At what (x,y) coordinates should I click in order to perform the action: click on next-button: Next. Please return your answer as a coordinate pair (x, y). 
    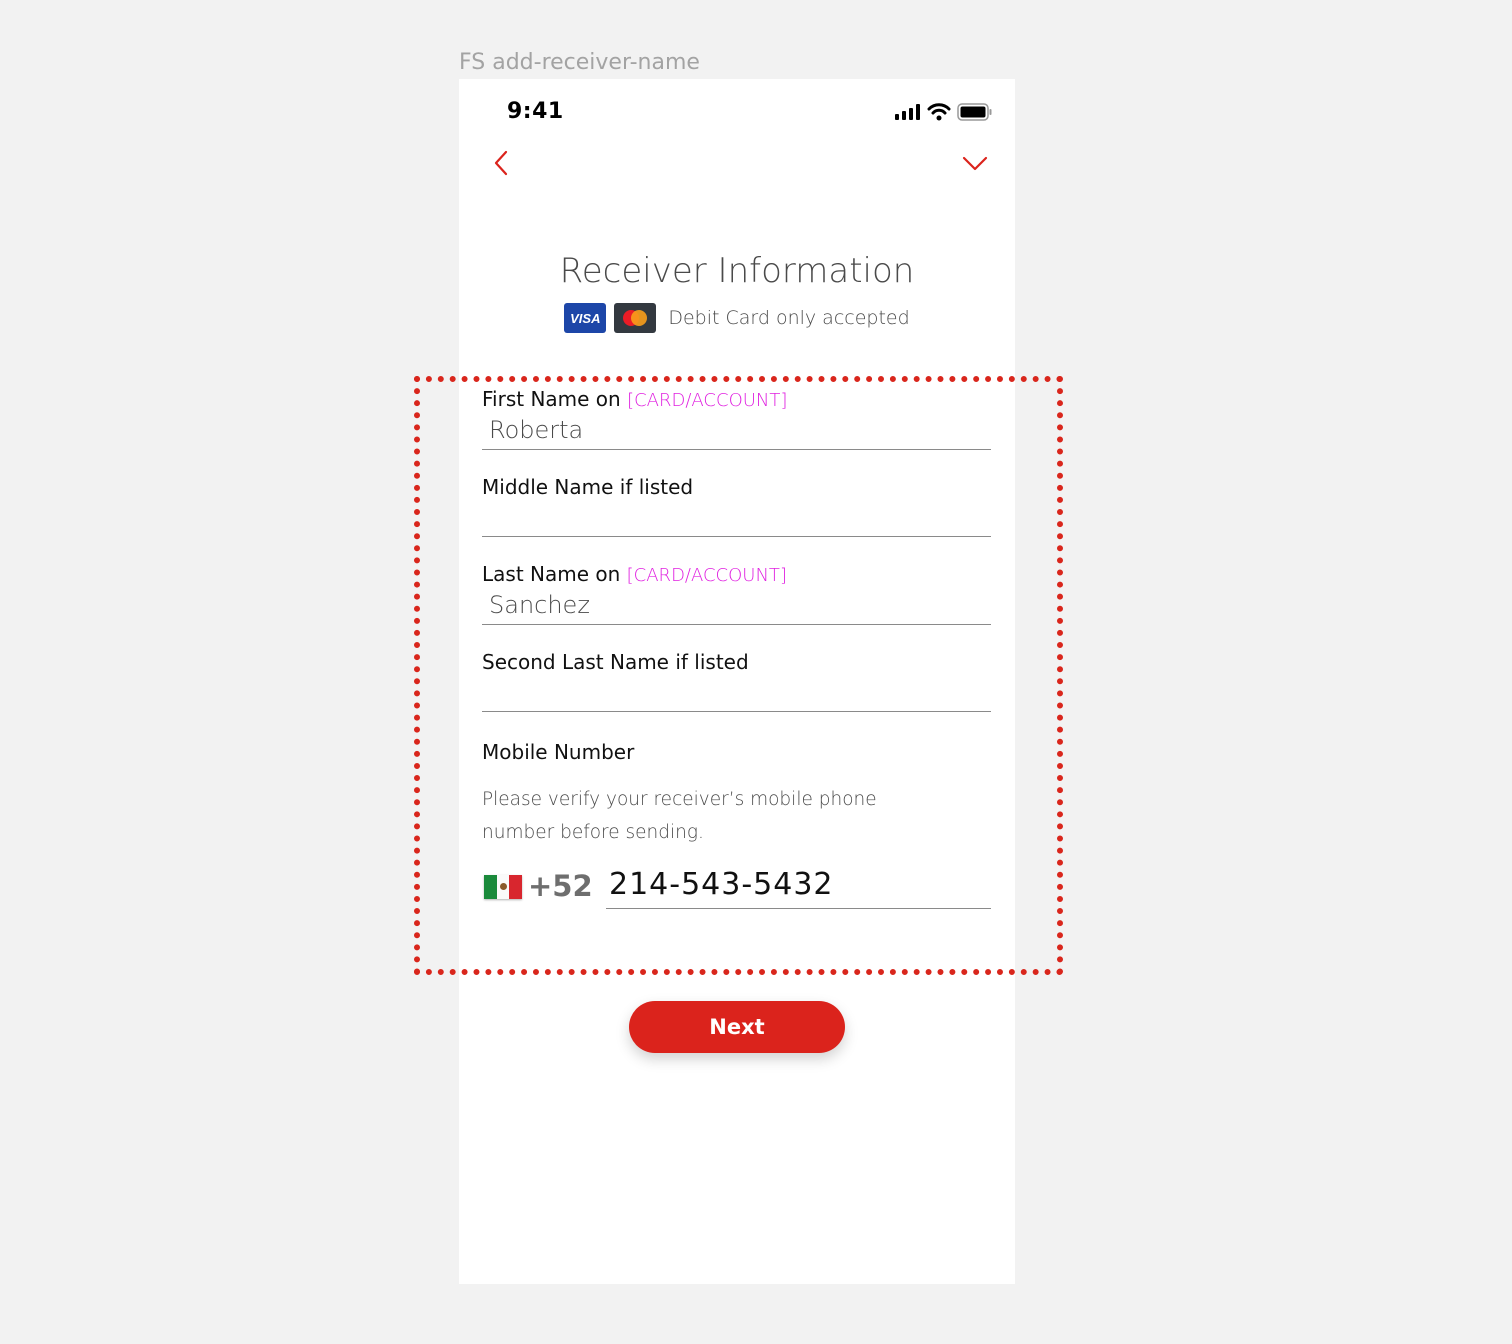
    Looking at the image, I should click on (737, 1027).